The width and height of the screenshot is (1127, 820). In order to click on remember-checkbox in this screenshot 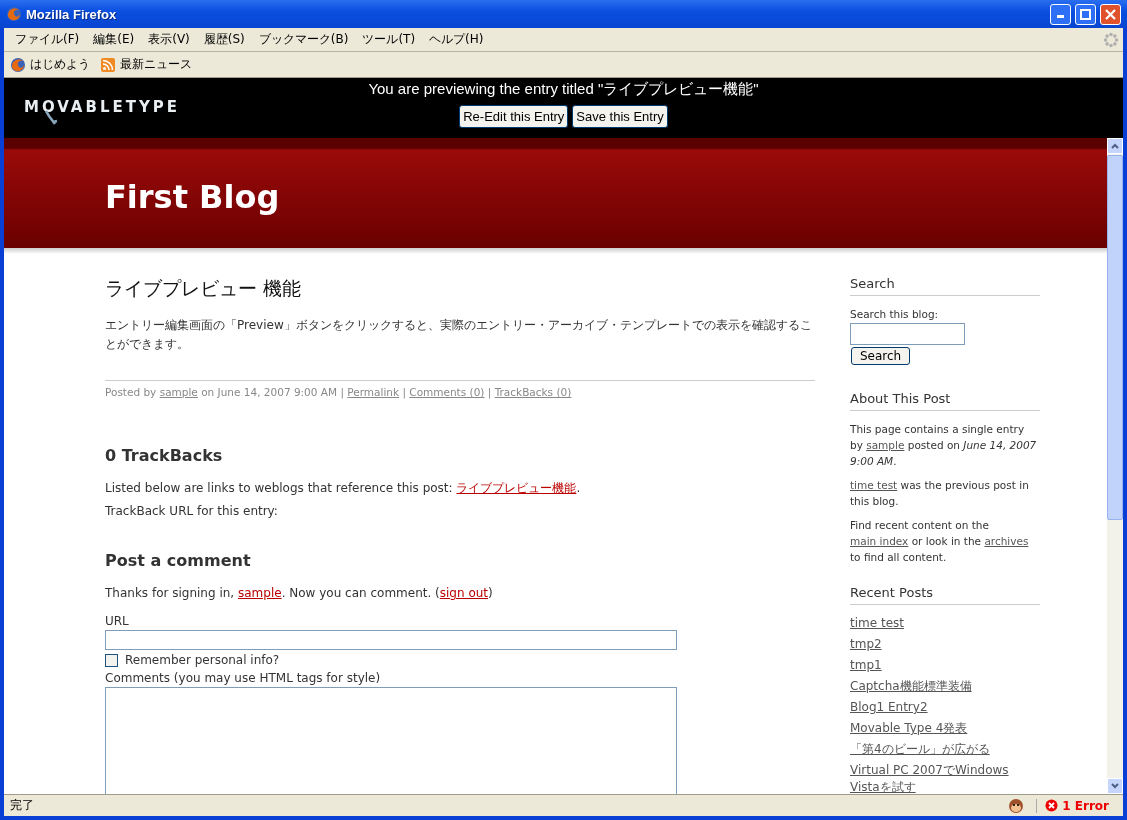, I will do `click(111, 660)`.